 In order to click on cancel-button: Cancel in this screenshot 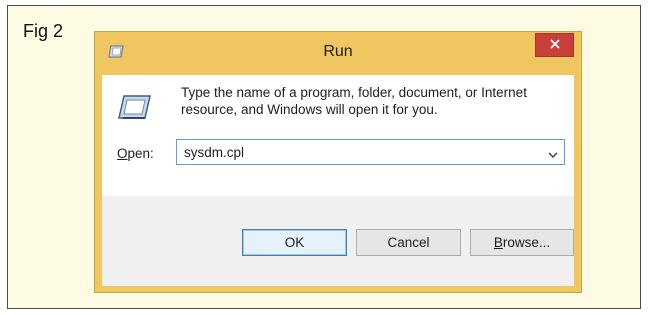, I will do `click(408, 242)`.